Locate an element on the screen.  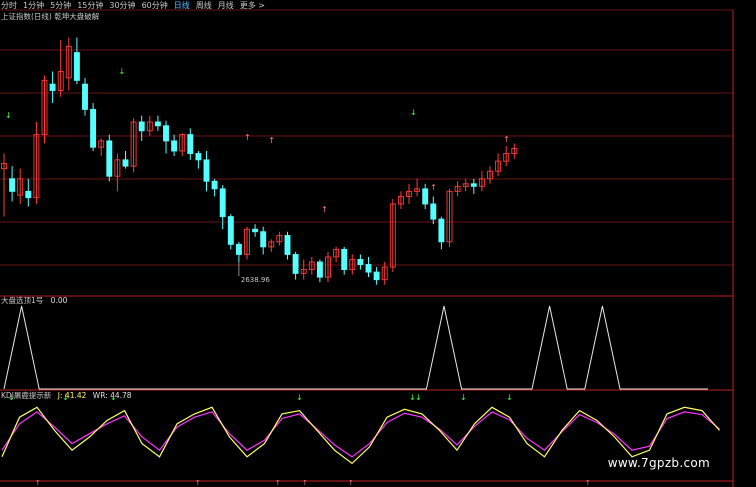
sub2-up-arrow-4: ↑ is located at coordinates (351, 483).